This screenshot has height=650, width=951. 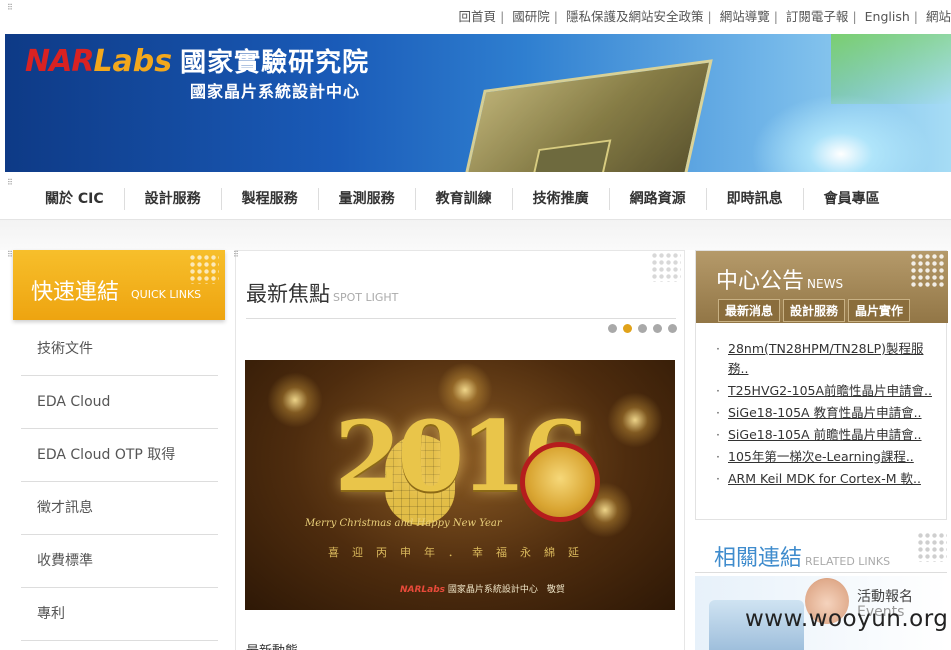 I want to click on news-item: SiGe18-105A 教育性晶片申請會.., so click(x=827, y=413).